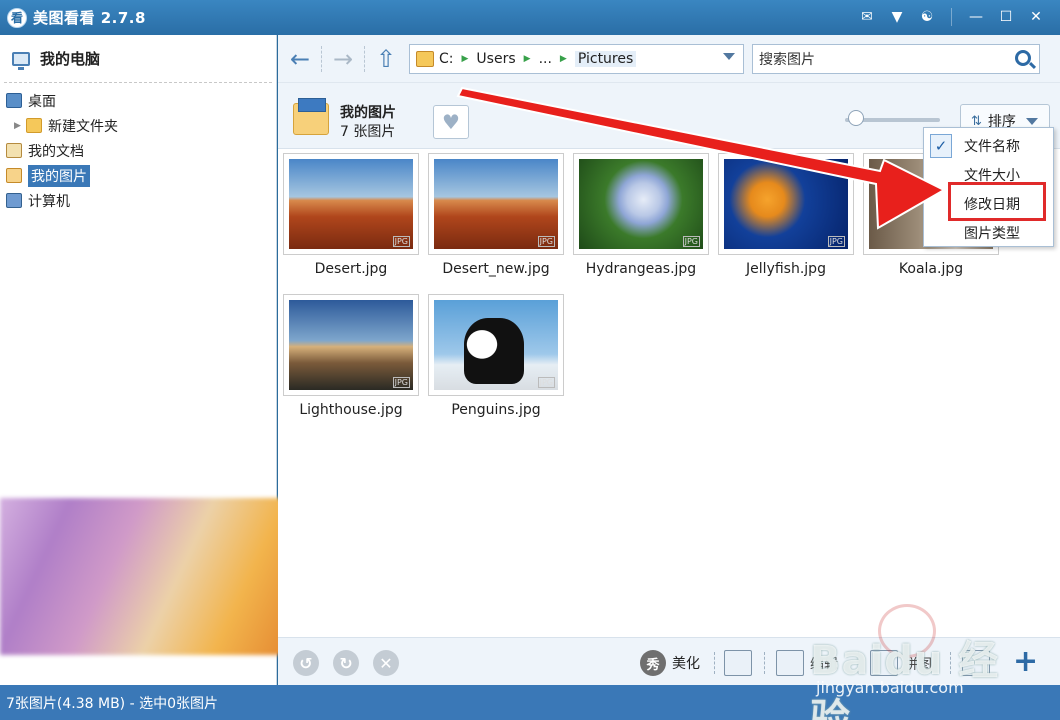 This screenshot has height=720, width=1060. I want to click on skin-icon: ☯, so click(927, 17).